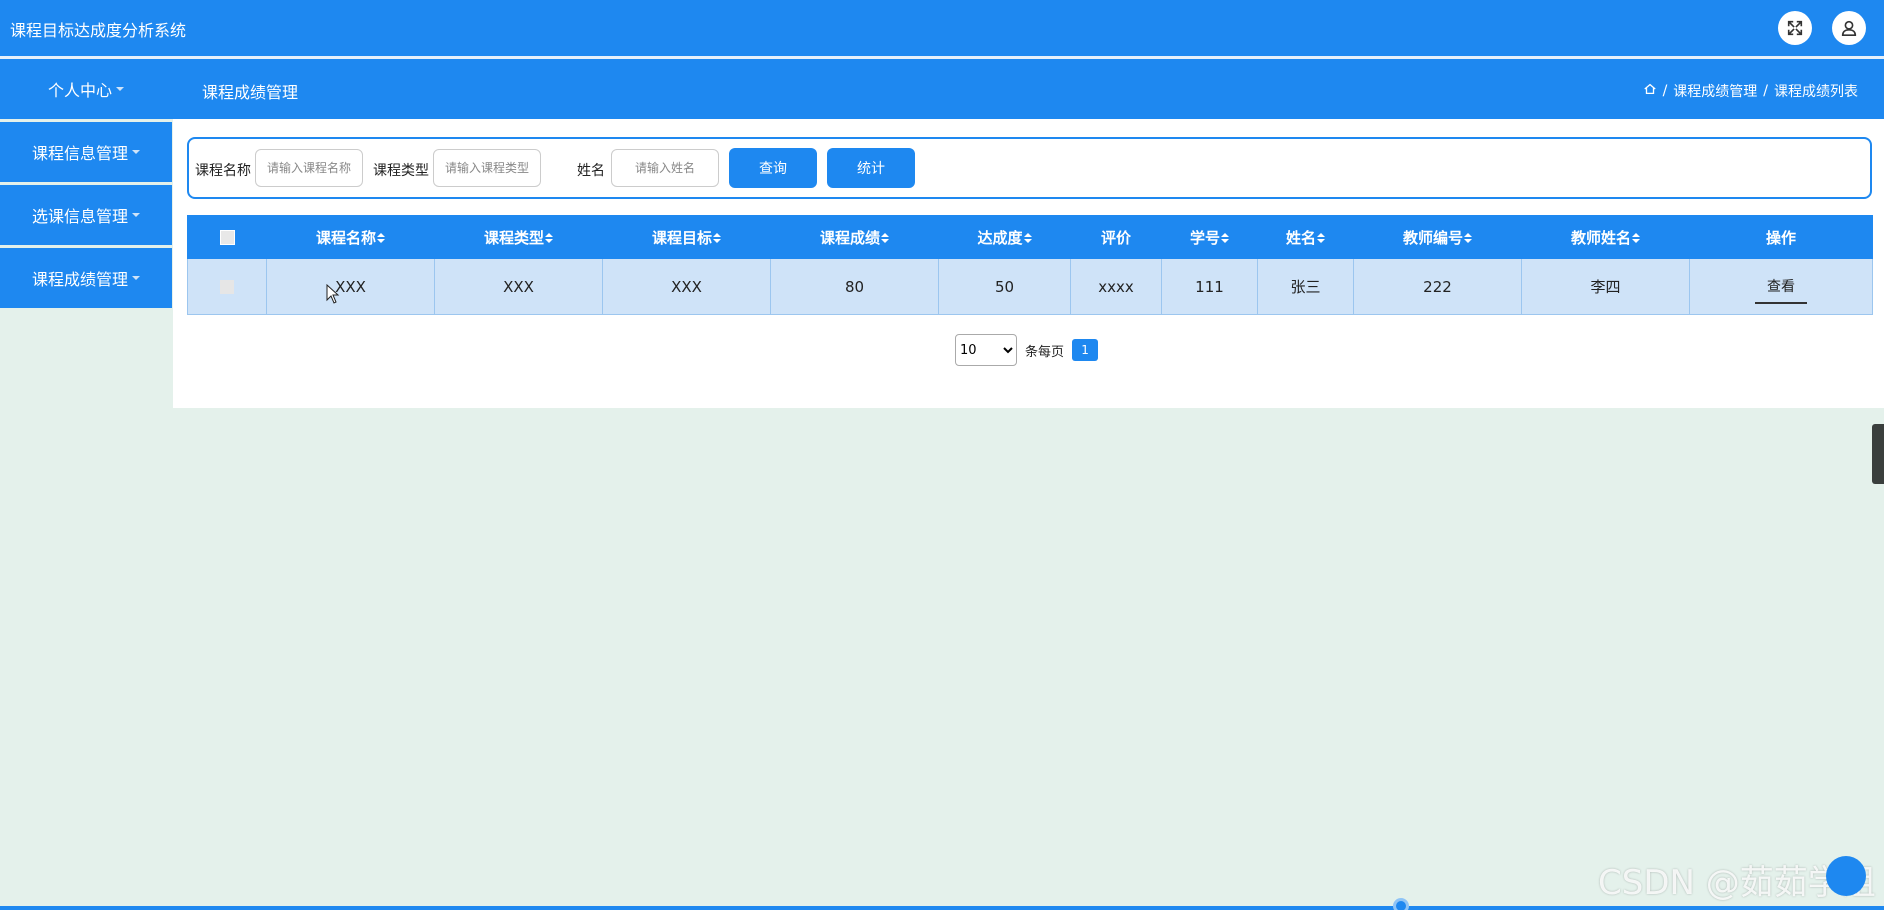 This screenshot has width=1884, height=910. I want to click on nav-bar: 个人中心 课程成绩管理 / 课程成绩管理 / 课程成绩列表, so click(942, 89).